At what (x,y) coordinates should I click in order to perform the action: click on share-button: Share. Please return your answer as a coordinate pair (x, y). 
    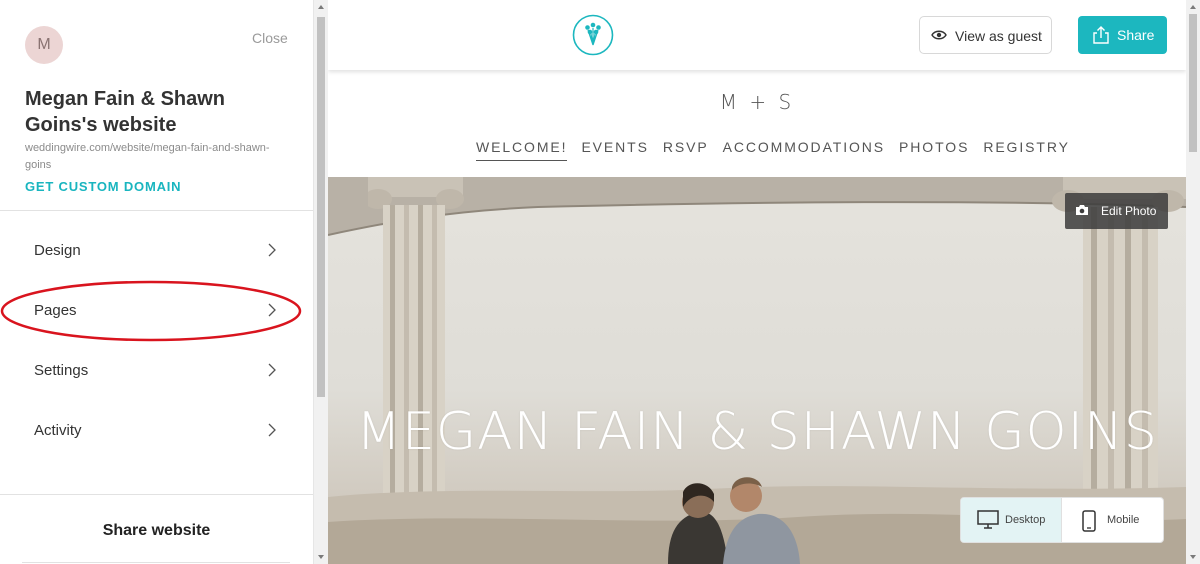
    Looking at the image, I should click on (1122, 35).